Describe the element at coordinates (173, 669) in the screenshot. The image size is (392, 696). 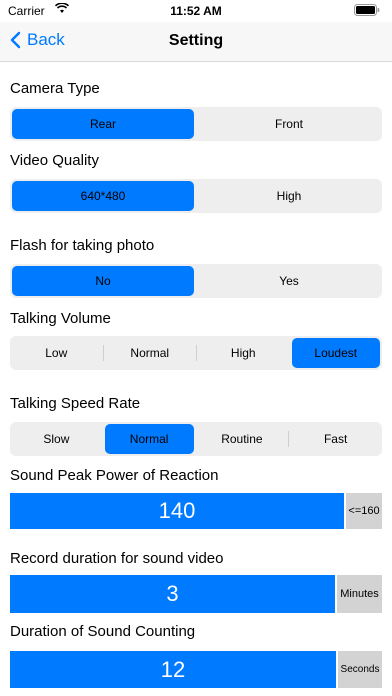
I see `sound-counting-value-field: 12` at that location.